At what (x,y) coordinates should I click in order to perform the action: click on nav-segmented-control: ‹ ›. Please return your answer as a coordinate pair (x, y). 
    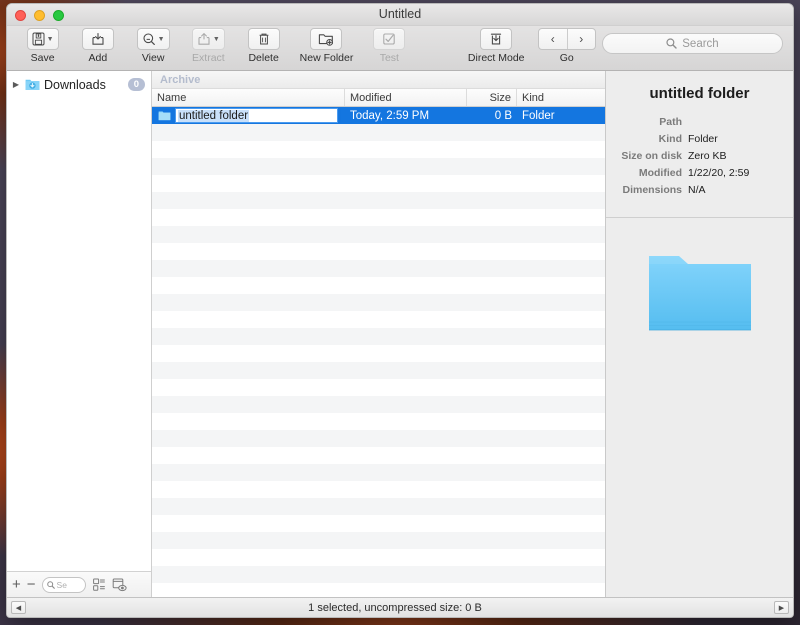
    Looking at the image, I should click on (566, 39).